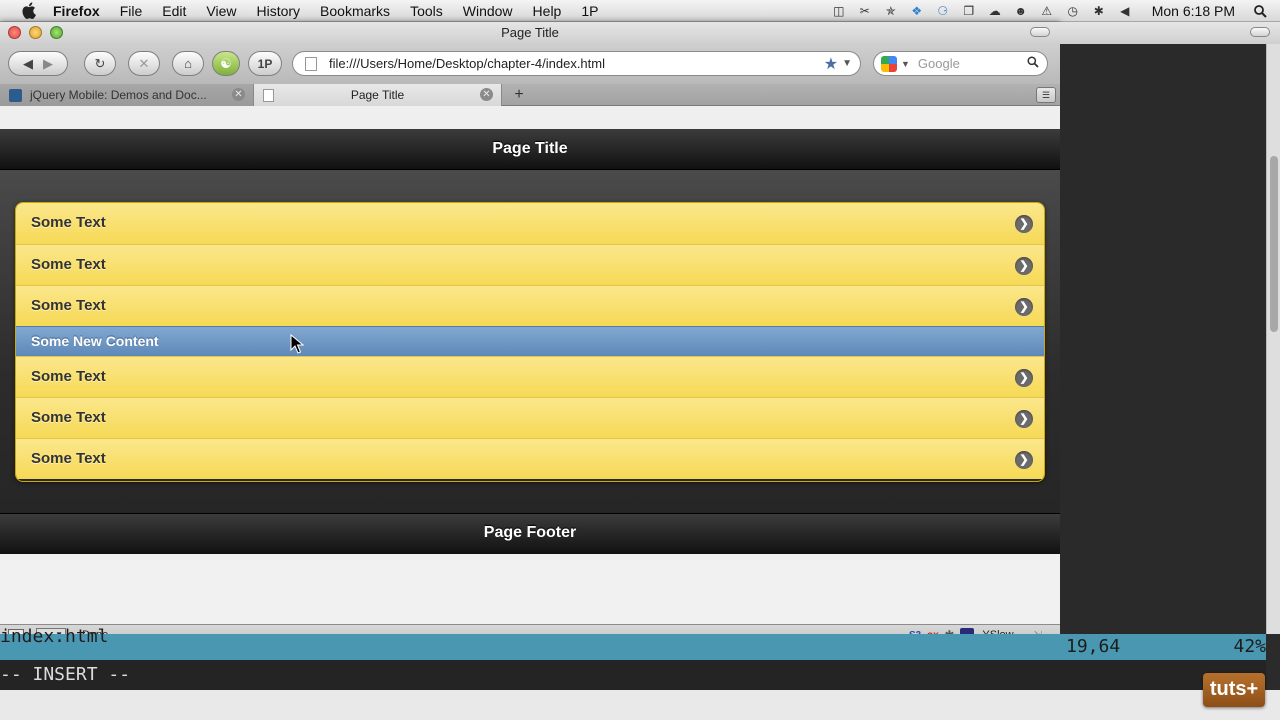  Describe the element at coordinates (995, 11) in the screenshot. I see `cloud-icon: ☁` at that location.